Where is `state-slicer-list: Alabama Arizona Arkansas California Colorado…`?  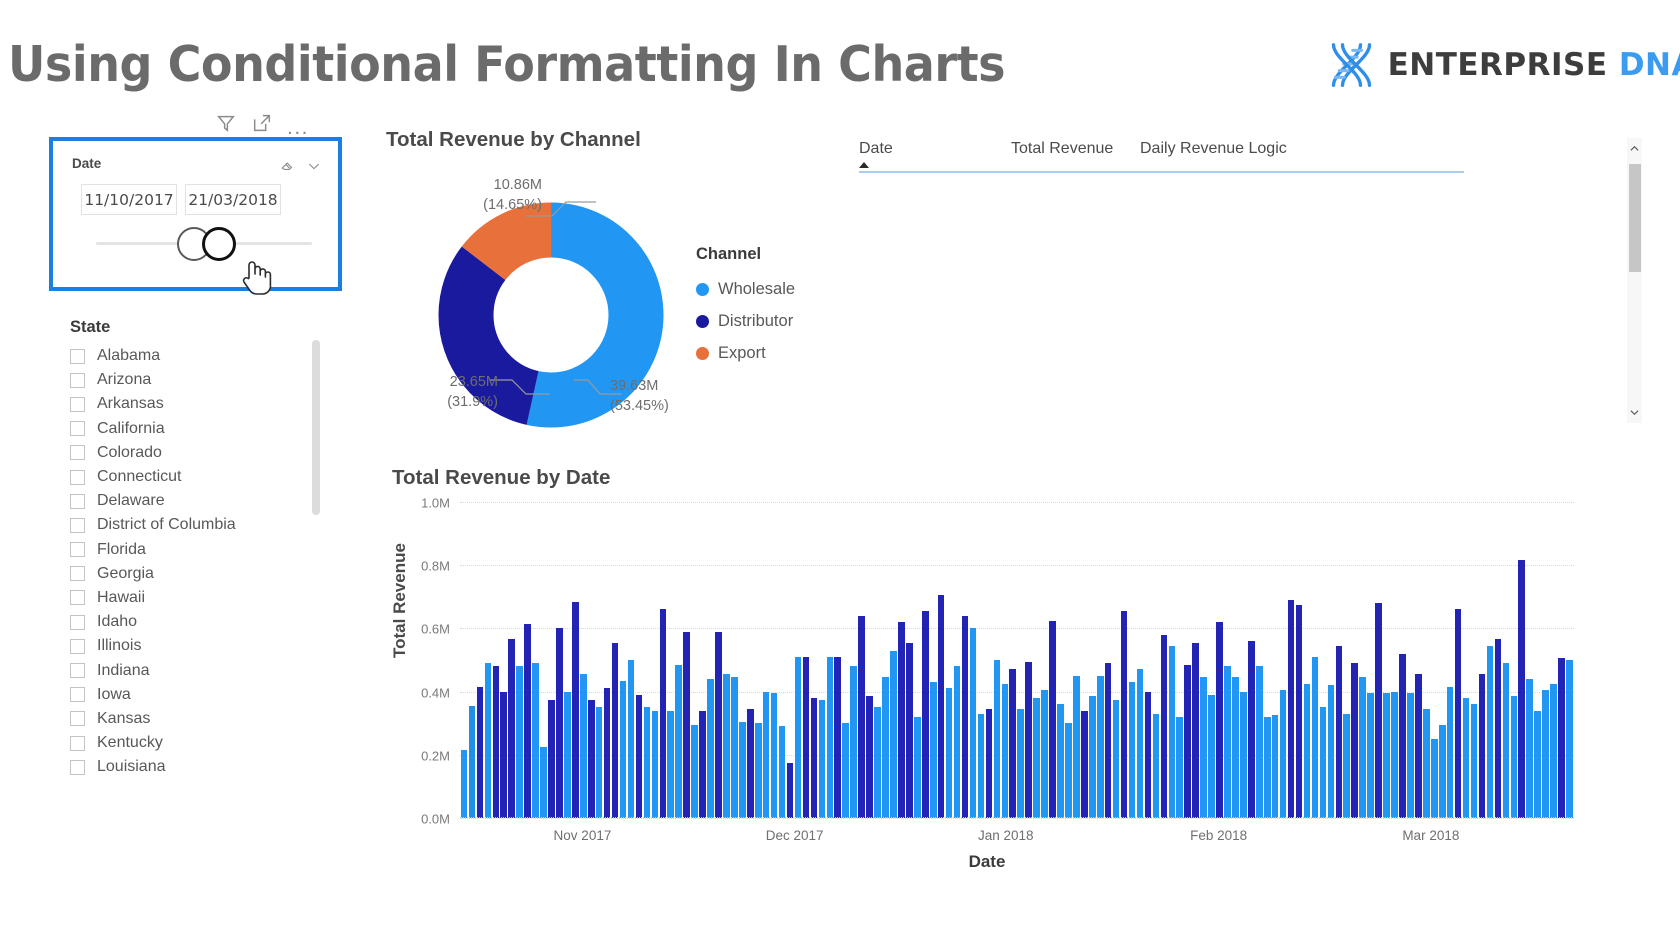 state-slicer-list: Alabama Arizona Arkansas California Colorado… is located at coordinates (199, 561).